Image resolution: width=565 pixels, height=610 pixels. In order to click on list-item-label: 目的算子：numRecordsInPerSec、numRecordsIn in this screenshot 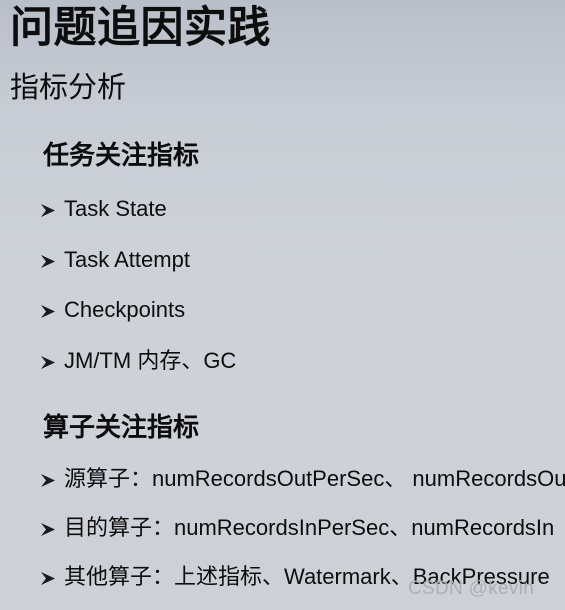, I will do `click(309, 527)`.